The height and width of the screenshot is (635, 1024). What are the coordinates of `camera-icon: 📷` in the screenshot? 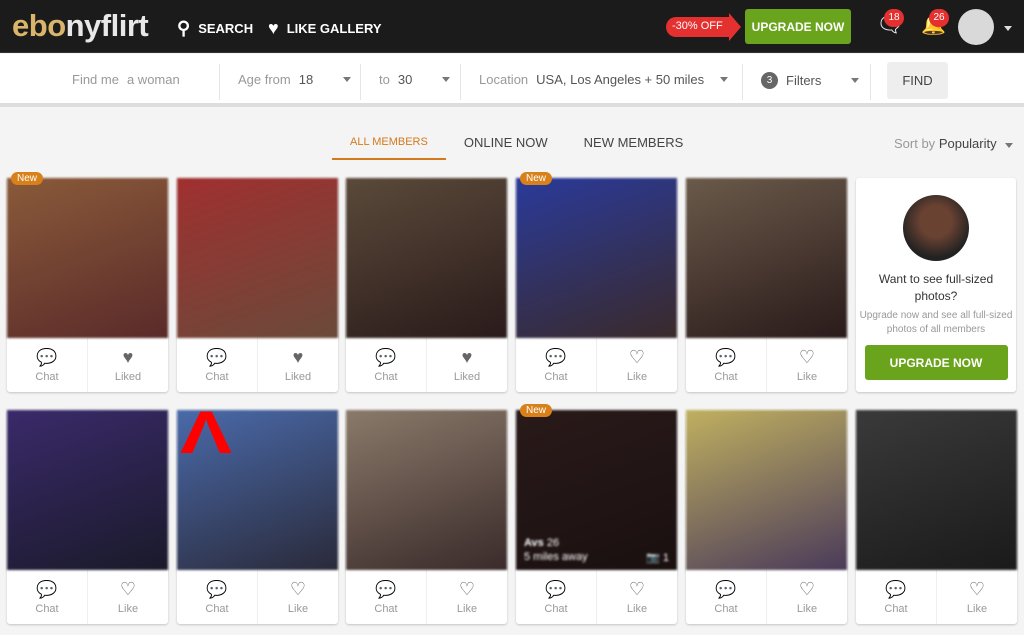 It's located at (653, 558).